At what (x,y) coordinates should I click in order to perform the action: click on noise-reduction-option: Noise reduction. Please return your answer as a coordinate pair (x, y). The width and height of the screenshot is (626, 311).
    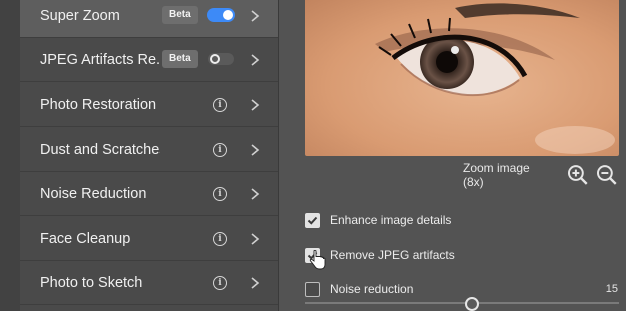
    Looking at the image, I should click on (359, 289).